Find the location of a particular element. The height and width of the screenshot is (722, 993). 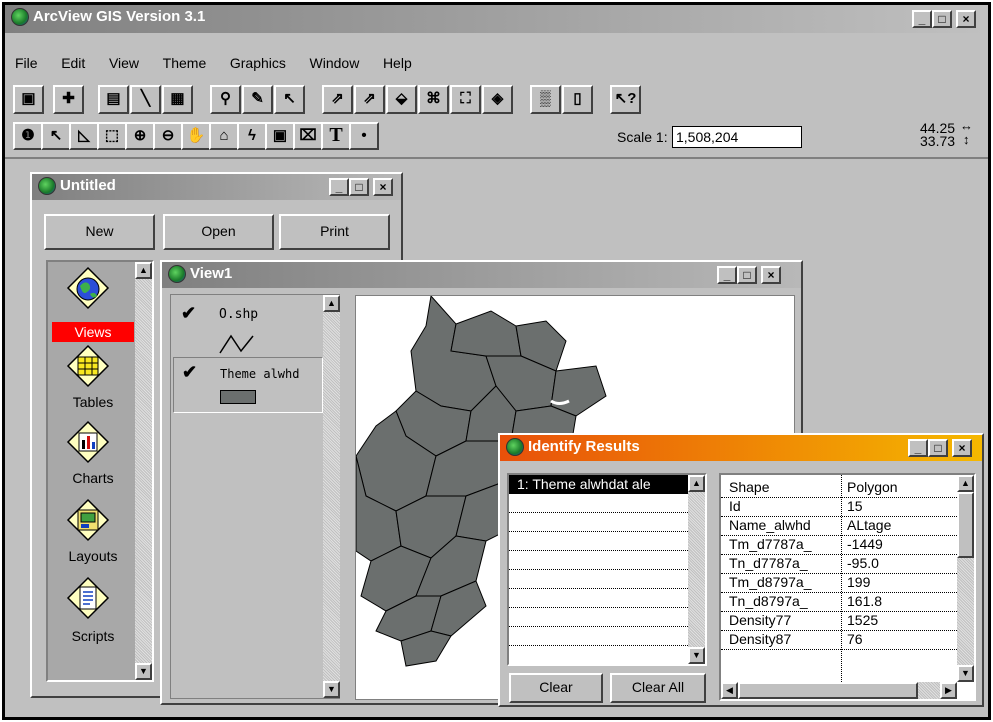

project-minimize-button: _ is located at coordinates (339, 187).